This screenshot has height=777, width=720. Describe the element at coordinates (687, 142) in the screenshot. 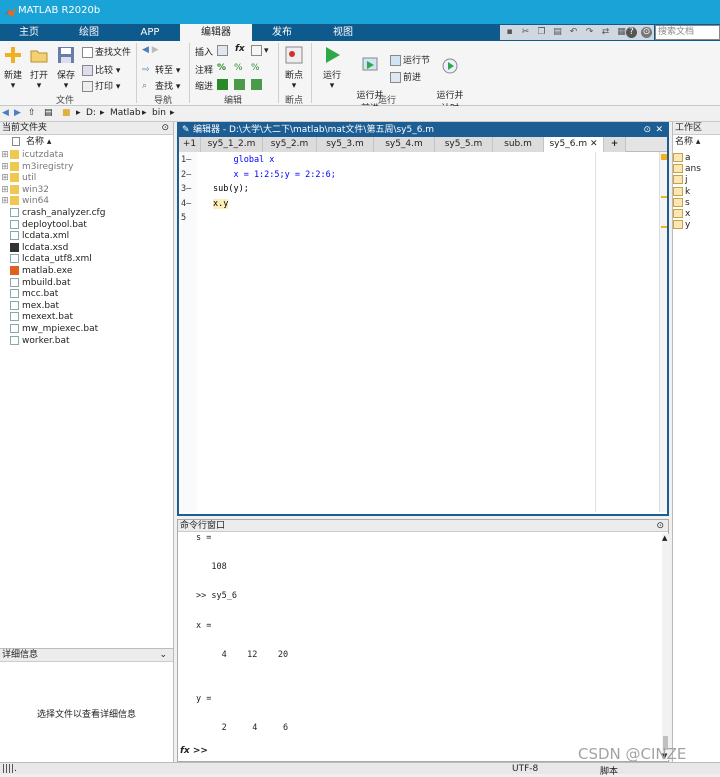

I see `workspace-name-column: 名称 ▴` at that location.